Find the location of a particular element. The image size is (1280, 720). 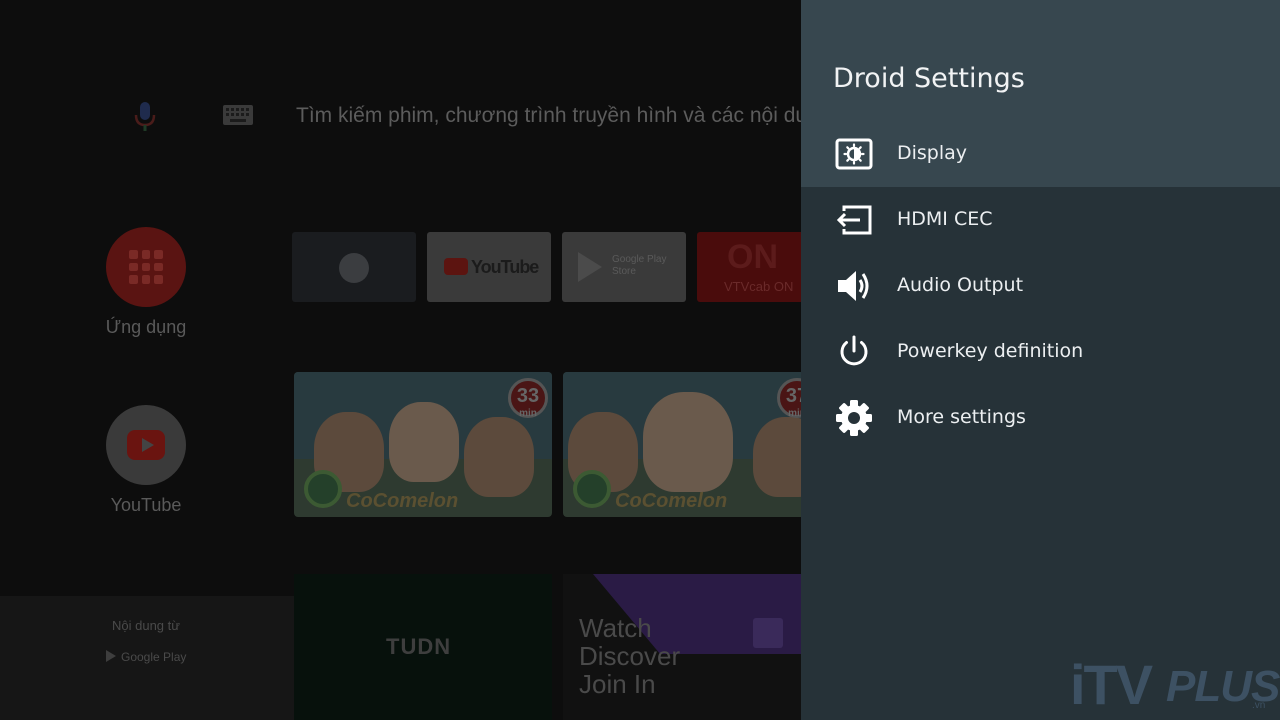

menu-item-audio-output: Audio Output is located at coordinates (1040, 286).